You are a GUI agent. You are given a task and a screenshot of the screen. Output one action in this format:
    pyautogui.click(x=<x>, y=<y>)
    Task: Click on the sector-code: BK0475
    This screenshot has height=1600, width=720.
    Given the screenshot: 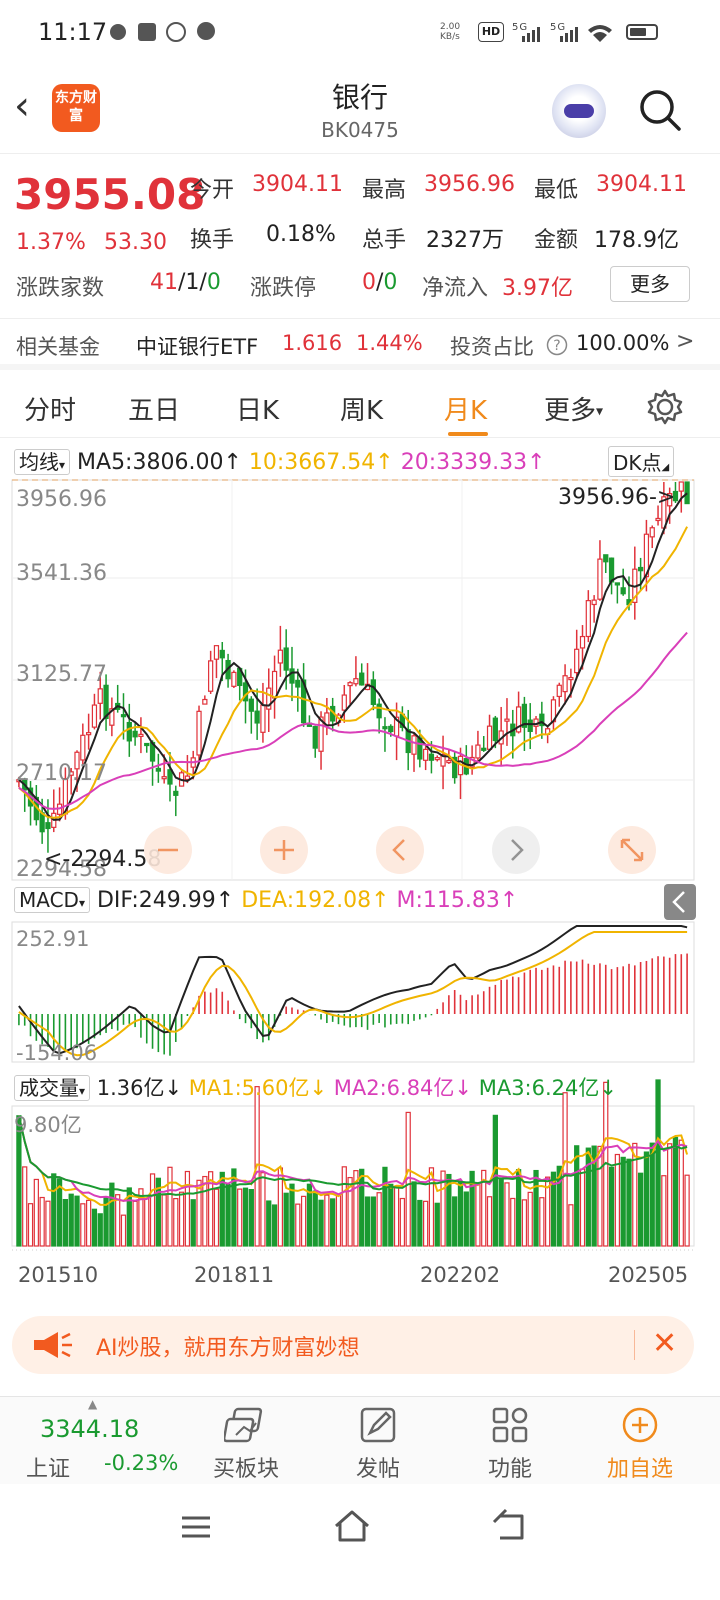 What is the action you would take?
    pyautogui.click(x=360, y=130)
    